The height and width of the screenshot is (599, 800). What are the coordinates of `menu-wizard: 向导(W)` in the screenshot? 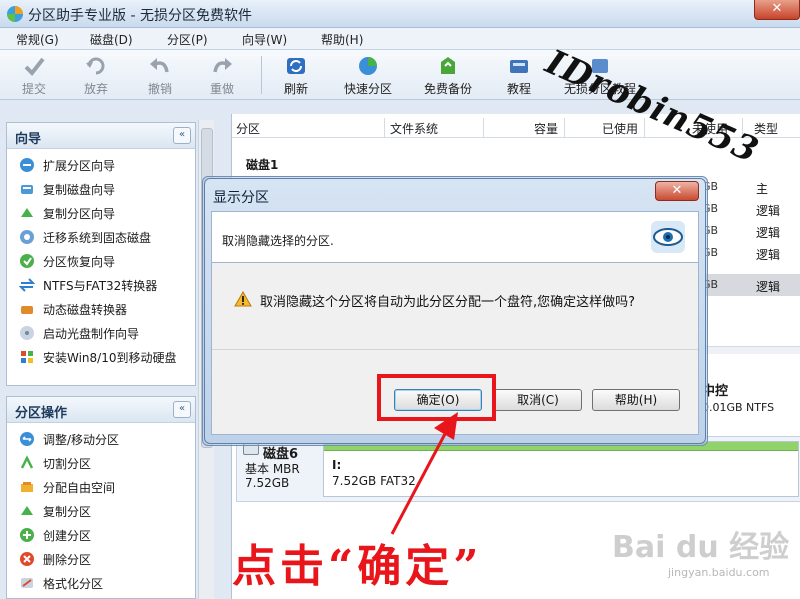 It's located at (264, 39).